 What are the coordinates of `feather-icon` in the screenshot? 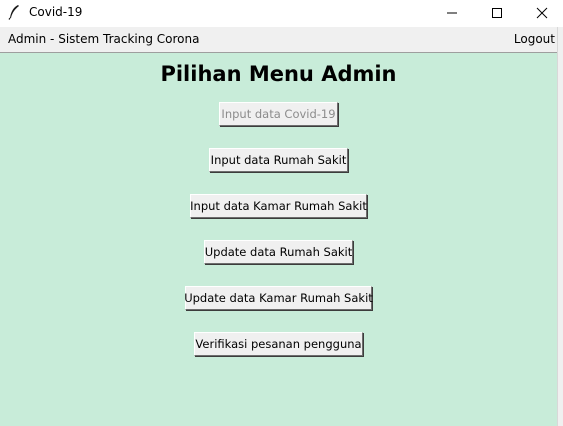 It's located at (14, 12).